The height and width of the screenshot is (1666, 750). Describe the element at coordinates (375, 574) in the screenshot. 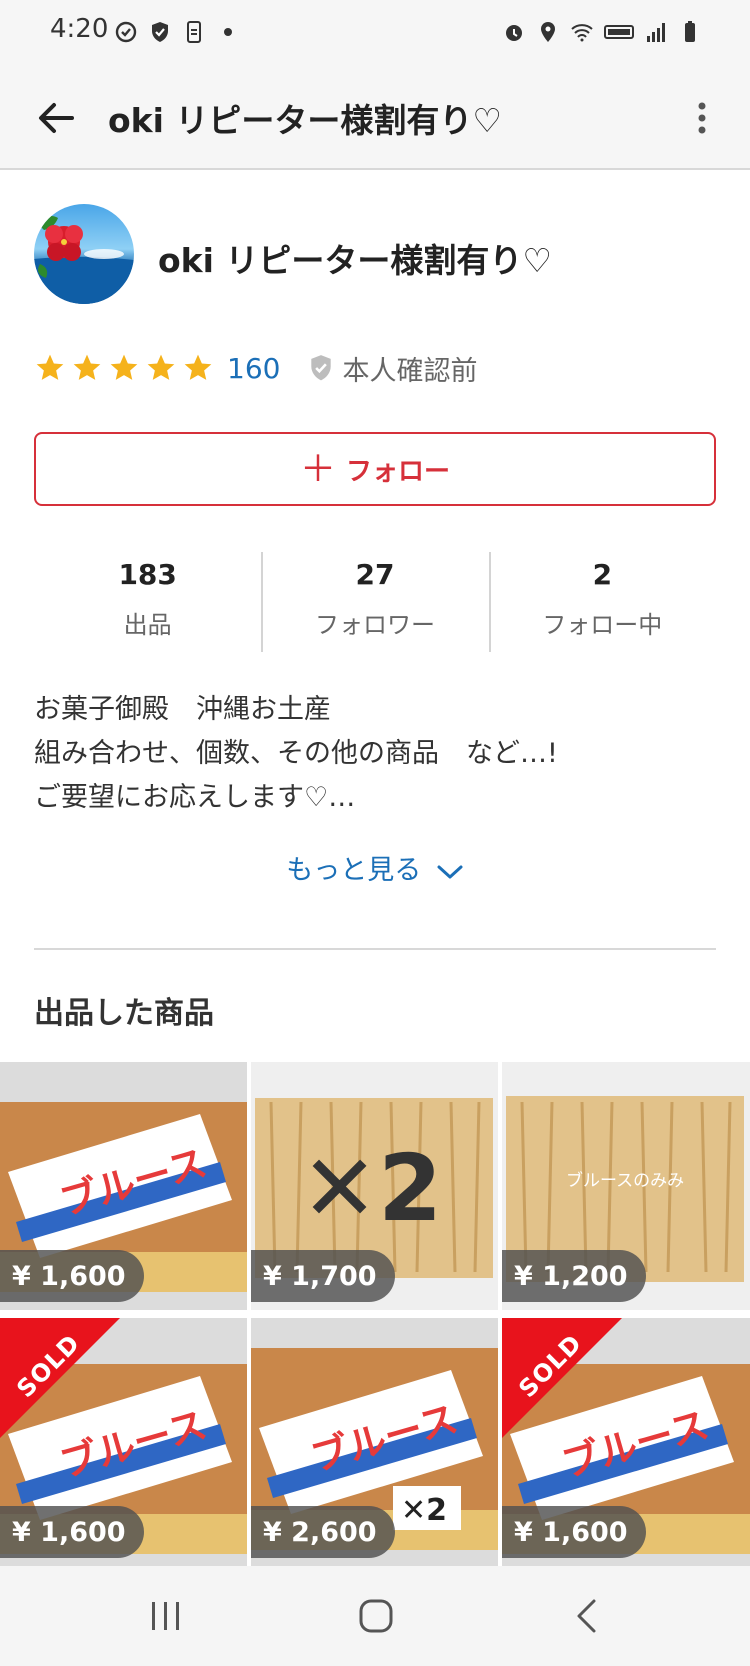

I see `stat-value: 27` at that location.